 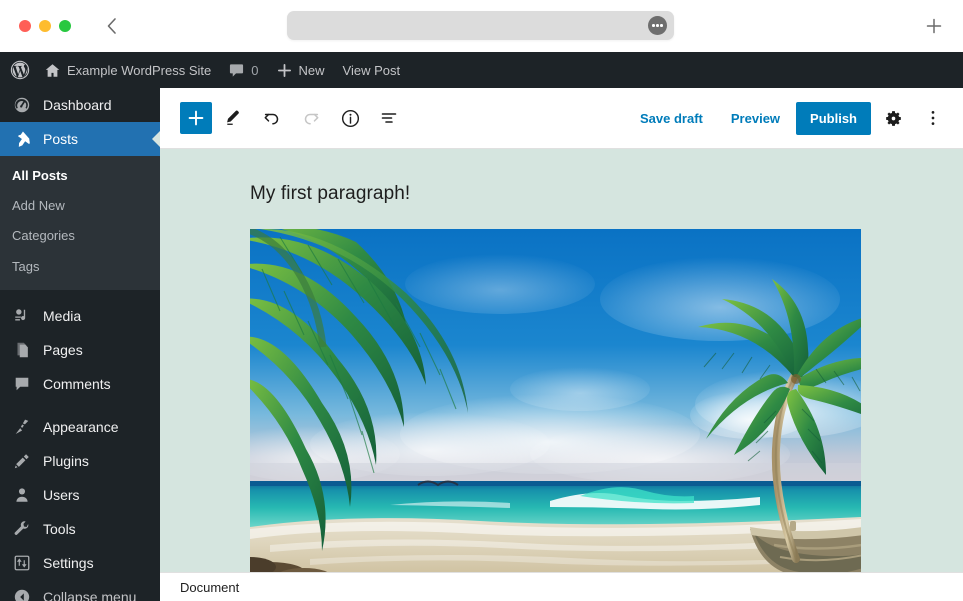 What do you see at coordinates (90, 594) in the screenshot?
I see `sidebar-item-collapse-menu-label: Collapse menu` at bounding box center [90, 594].